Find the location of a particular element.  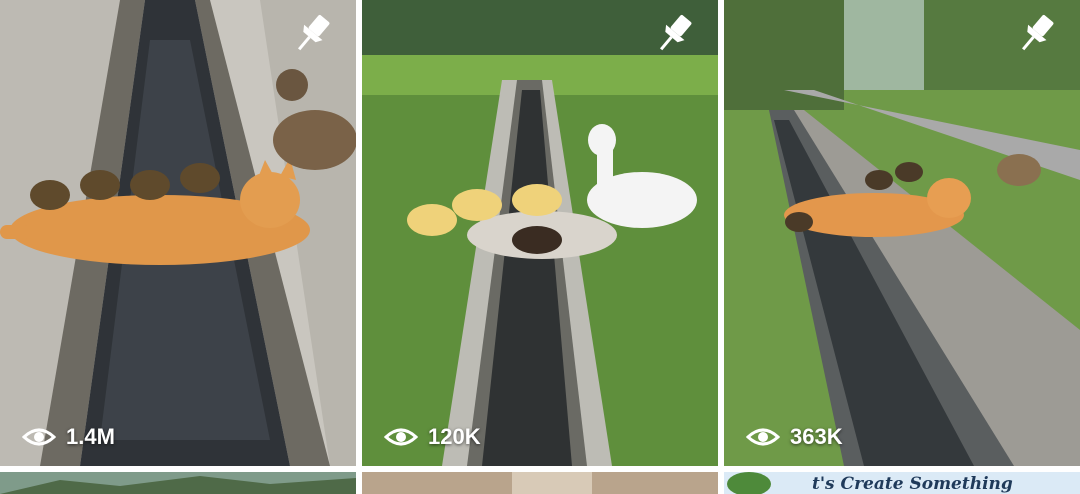

thumbnail-caption: t's Create Something is located at coordinates (912, 484).